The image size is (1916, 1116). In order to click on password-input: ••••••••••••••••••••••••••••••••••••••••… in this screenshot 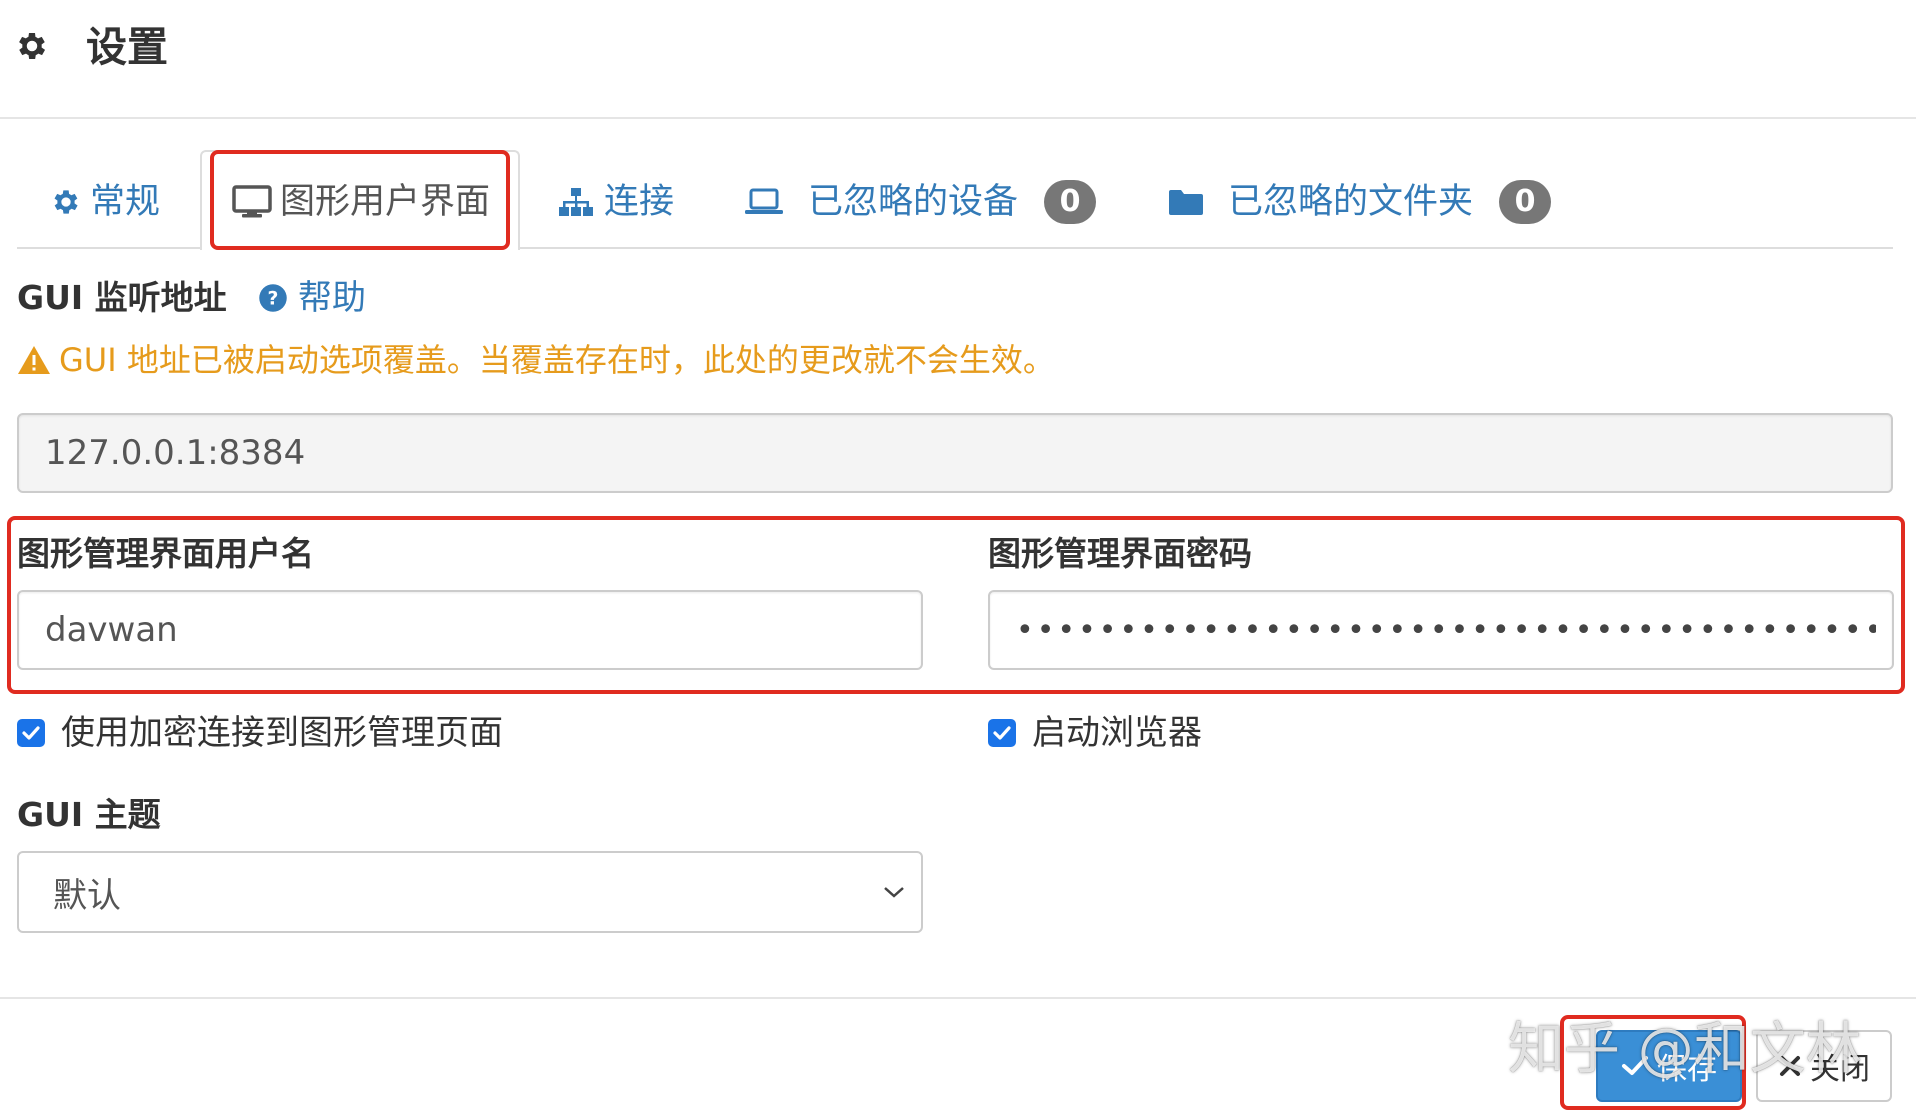, I will do `click(1441, 630)`.